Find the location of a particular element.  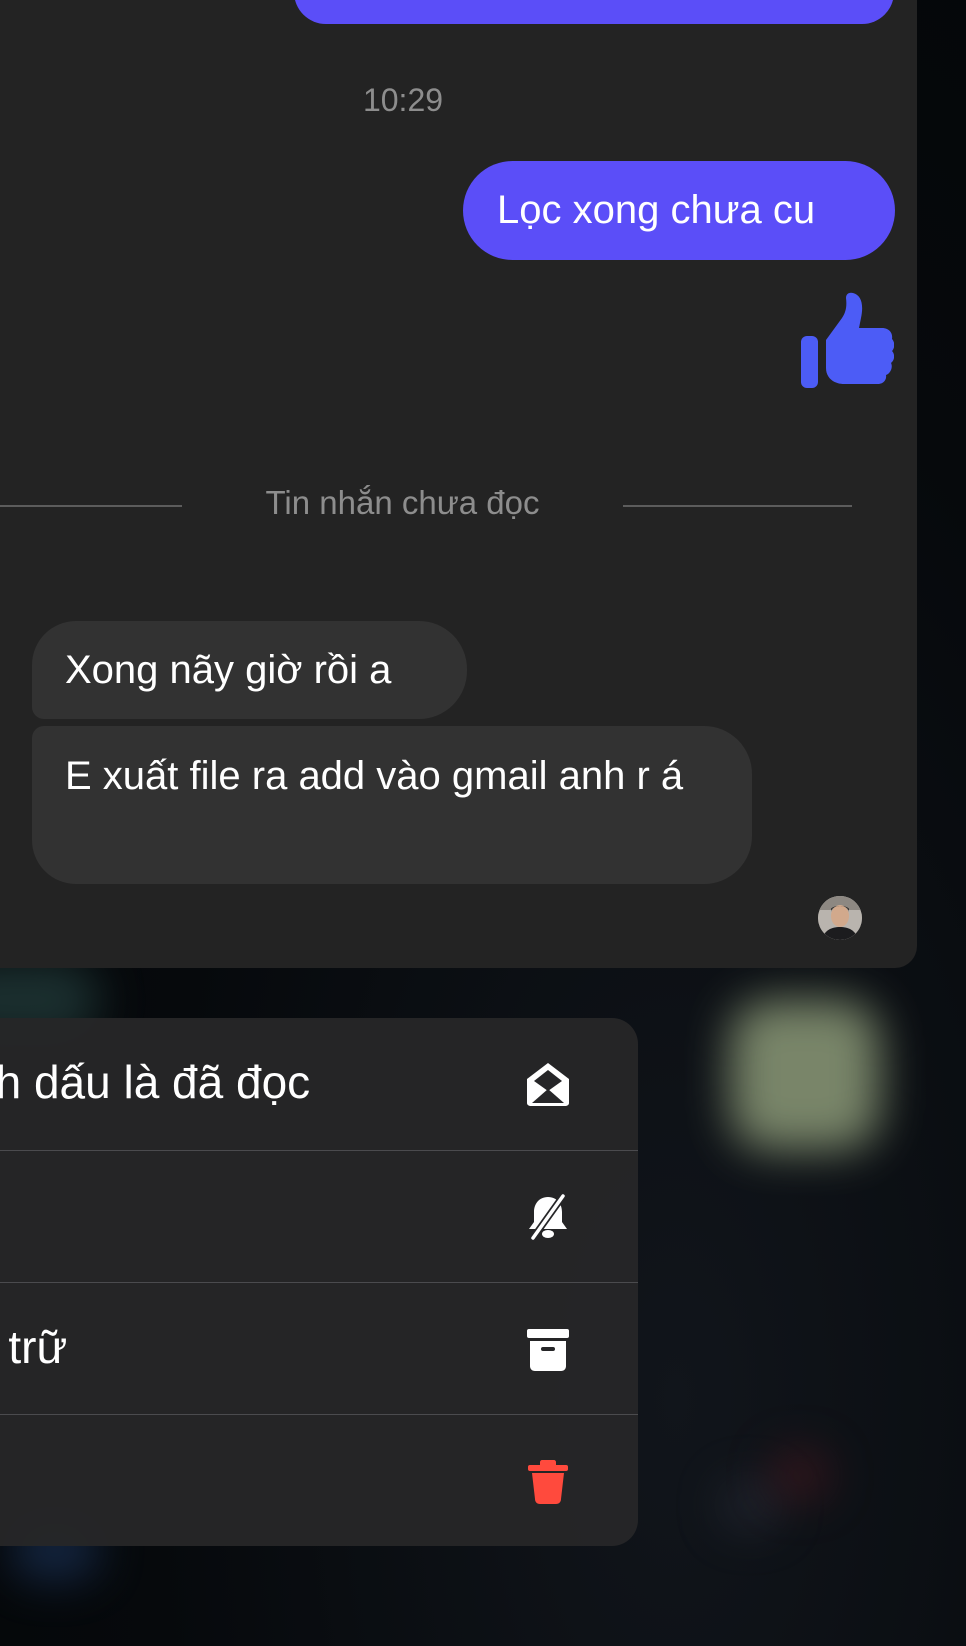

menu-item-archive: u trữ is located at coordinates (319, 1348).